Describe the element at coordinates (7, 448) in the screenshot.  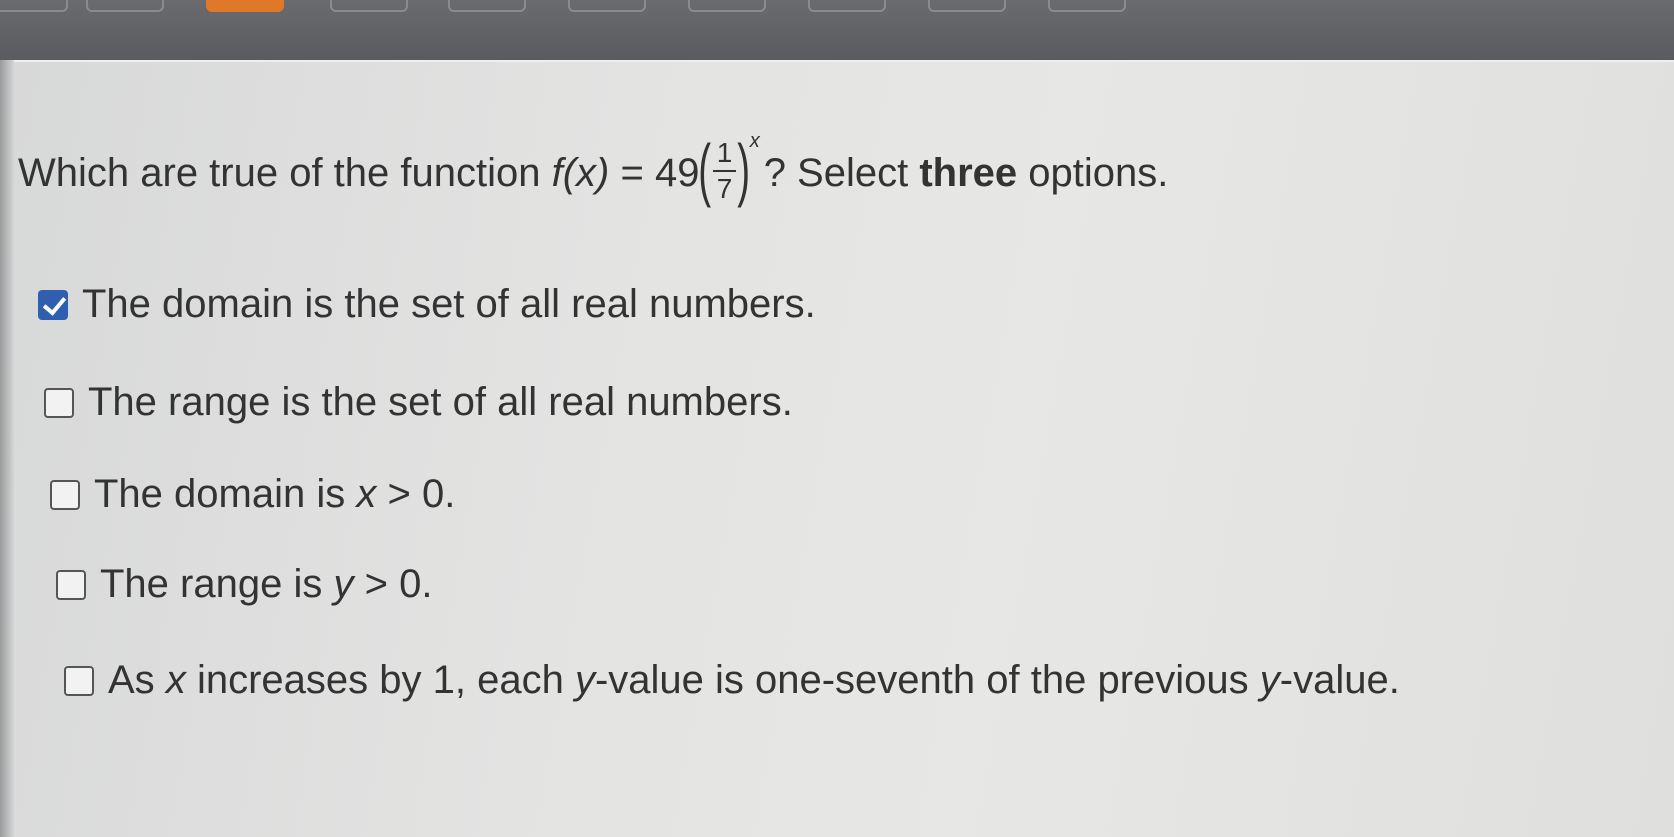
I see `panel-edge` at that location.